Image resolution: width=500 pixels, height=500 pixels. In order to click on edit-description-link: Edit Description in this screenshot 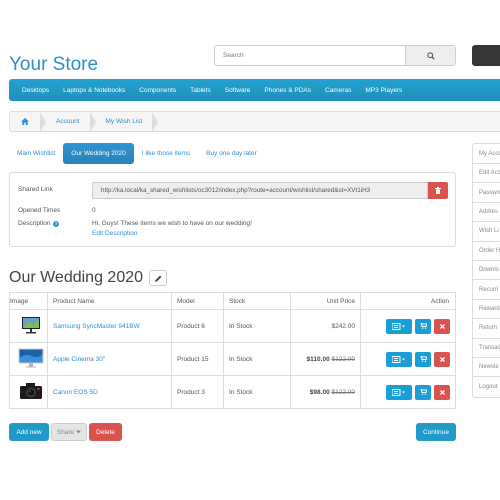, I will do `click(115, 233)`.